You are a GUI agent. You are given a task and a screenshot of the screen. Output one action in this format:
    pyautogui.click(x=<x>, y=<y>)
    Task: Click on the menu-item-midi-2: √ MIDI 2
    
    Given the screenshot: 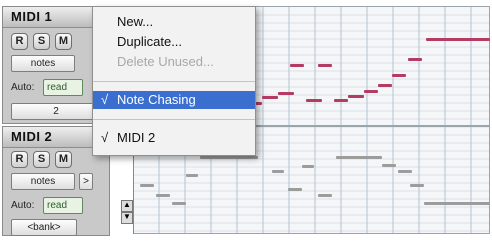 What is the action you would take?
    pyautogui.click(x=174, y=138)
    